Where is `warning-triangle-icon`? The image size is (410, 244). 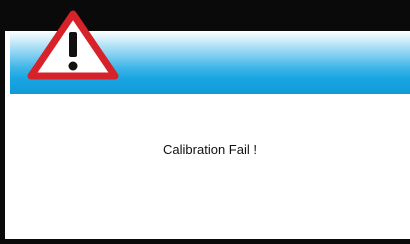
warning-triangle-icon is located at coordinates (73, 45).